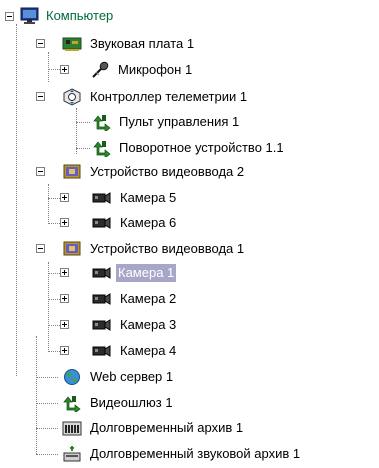  Describe the element at coordinates (72, 44) in the screenshot. I see `sound-card-icon` at that location.